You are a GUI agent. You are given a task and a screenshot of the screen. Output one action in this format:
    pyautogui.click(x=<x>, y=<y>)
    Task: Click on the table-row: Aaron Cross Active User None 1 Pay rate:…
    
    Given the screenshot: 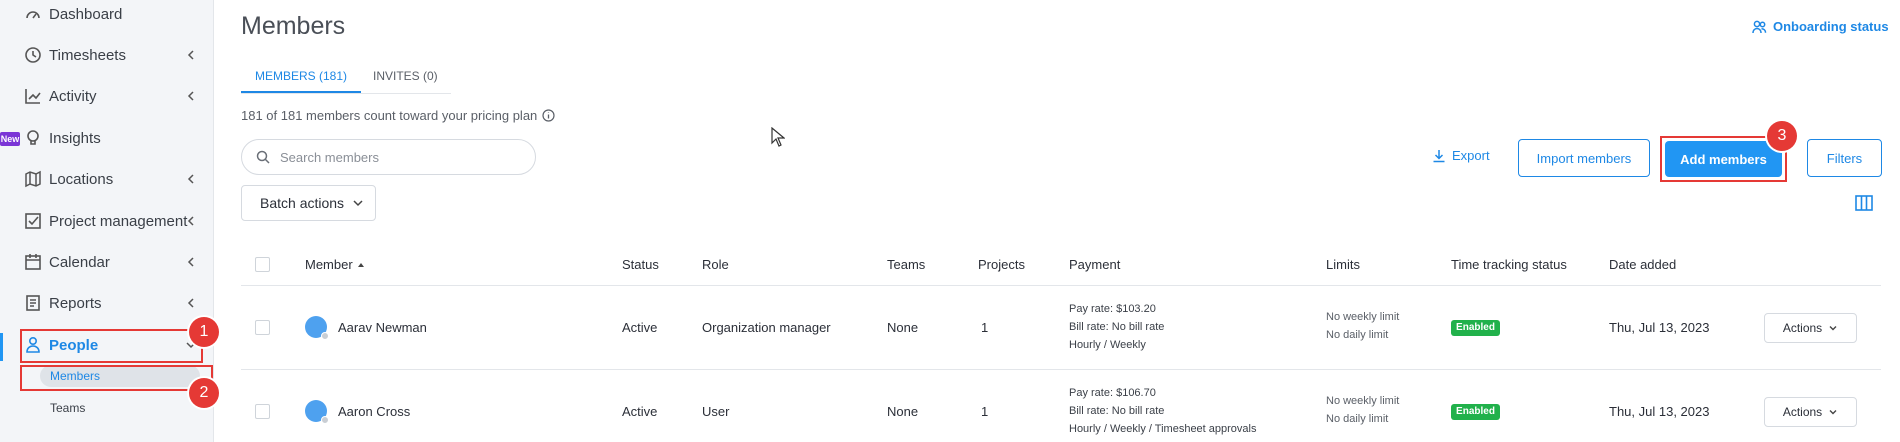 What is the action you would take?
    pyautogui.click(x=1061, y=406)
    